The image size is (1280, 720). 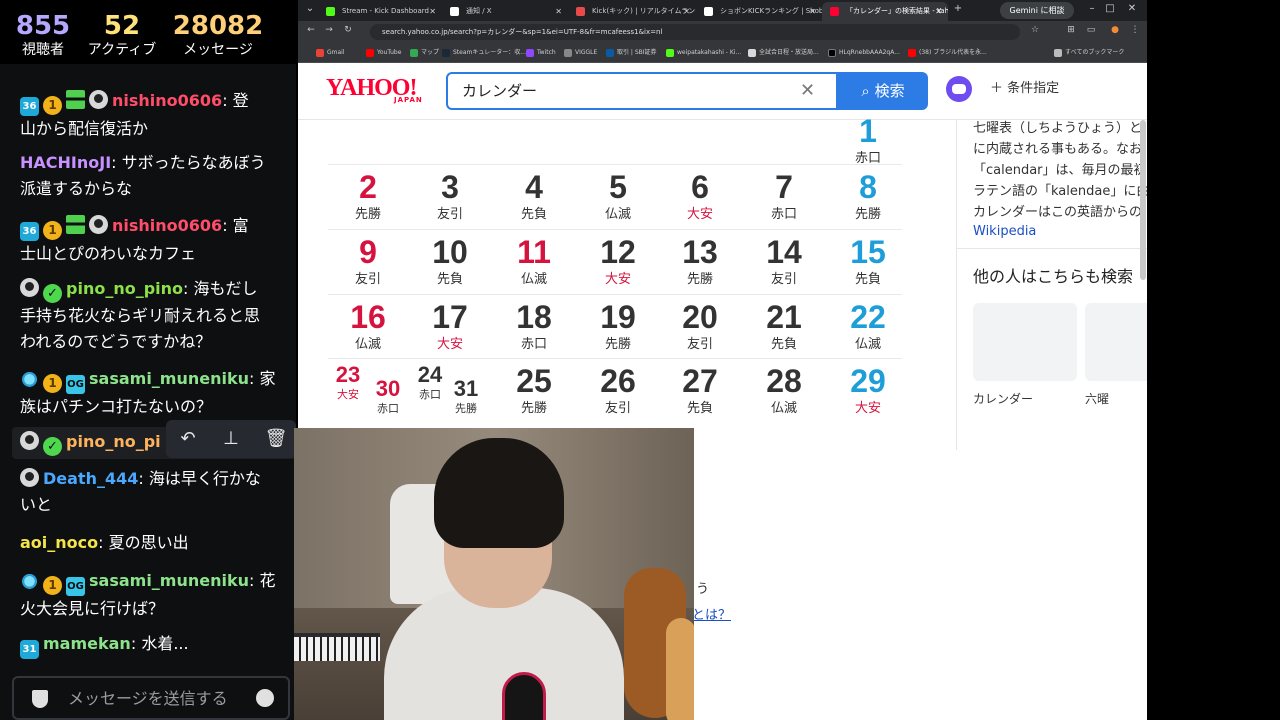 What do you see at coordinates (1097, 398) in the screenshot?
I see `related-label: 六曜` at bounding box center [1097, 398].